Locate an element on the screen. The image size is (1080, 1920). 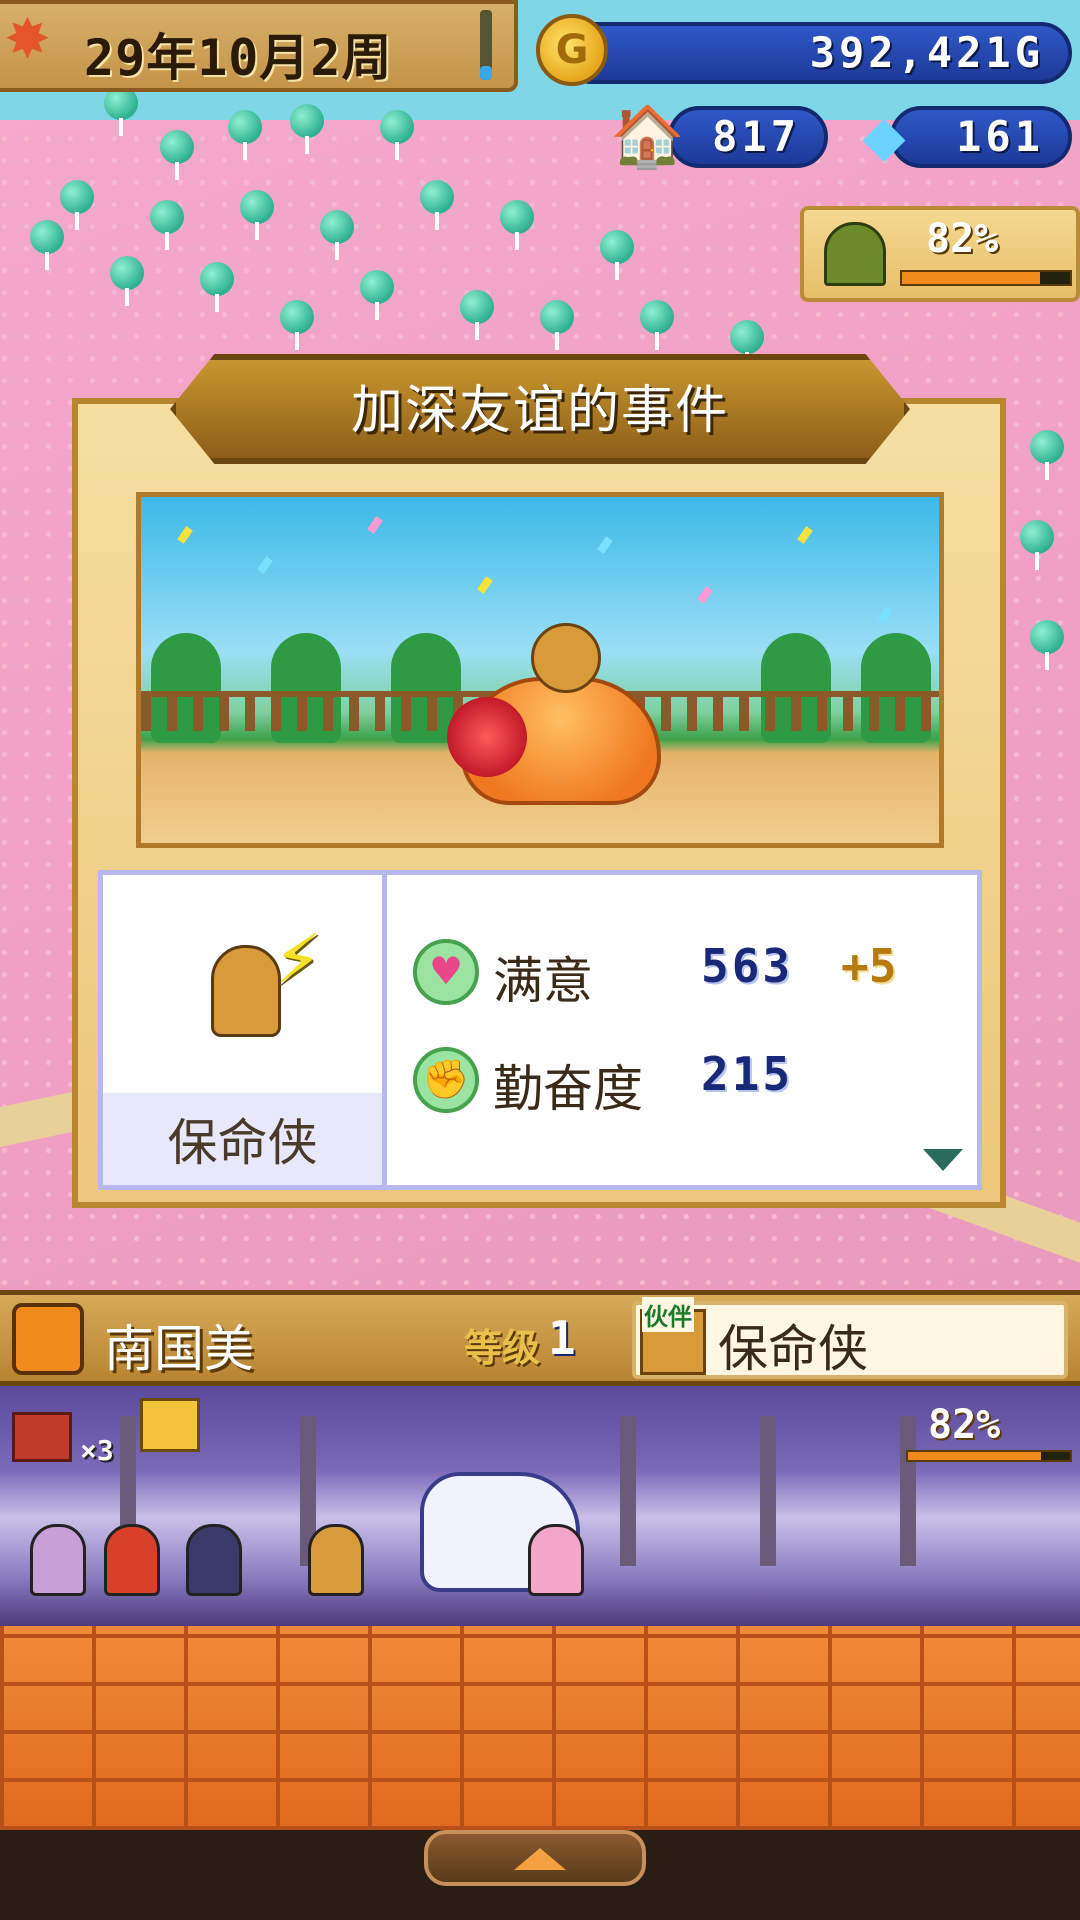
stat-value: 563 is located at coordinates (747, 966).